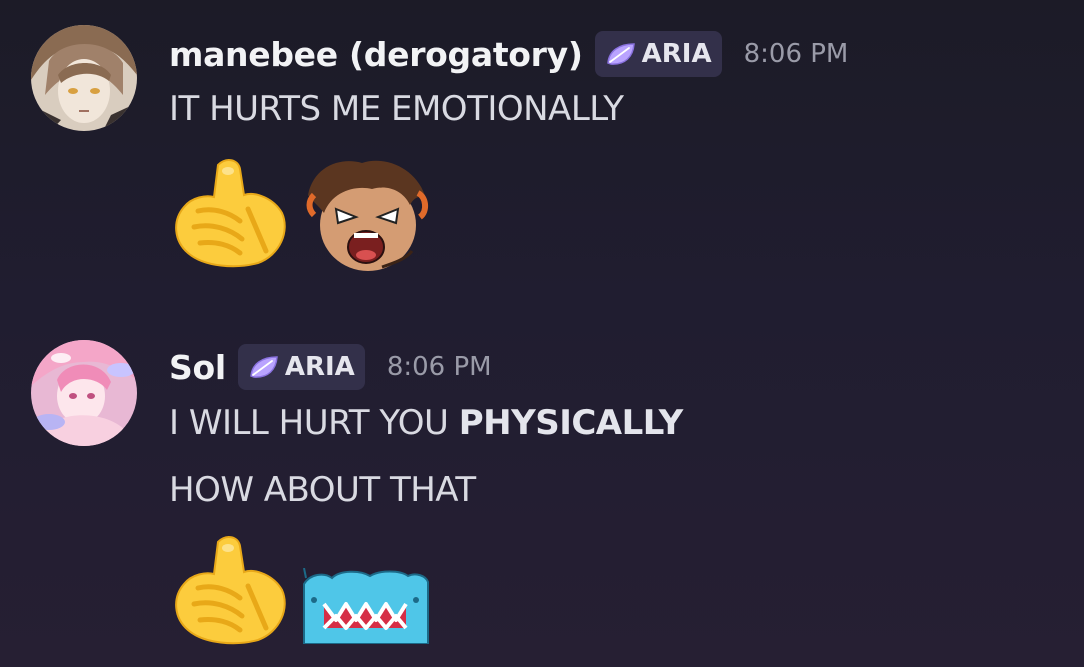 Image resolution: width=1084 pixels, height=667 pixels. I want to click on message-text-line-2: HOW ABOUT THAT, so click(322, 490).